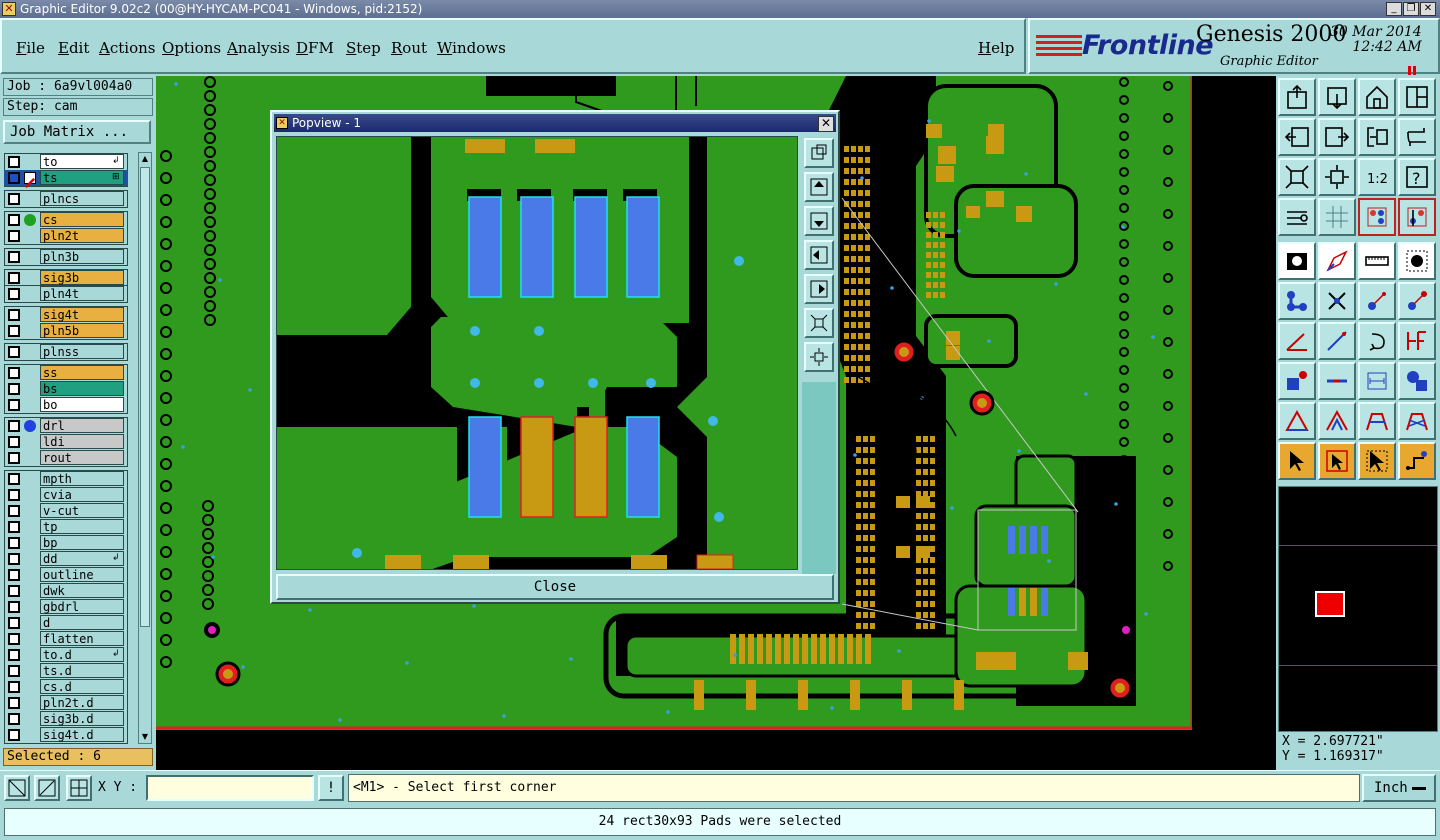 Image resolution: width=1440 pixels, height=840 pixels. What do you see at coordinates (1394, 9) in the screenshot?
I see `minimize-button: _` at bounding box center [1394, 9].